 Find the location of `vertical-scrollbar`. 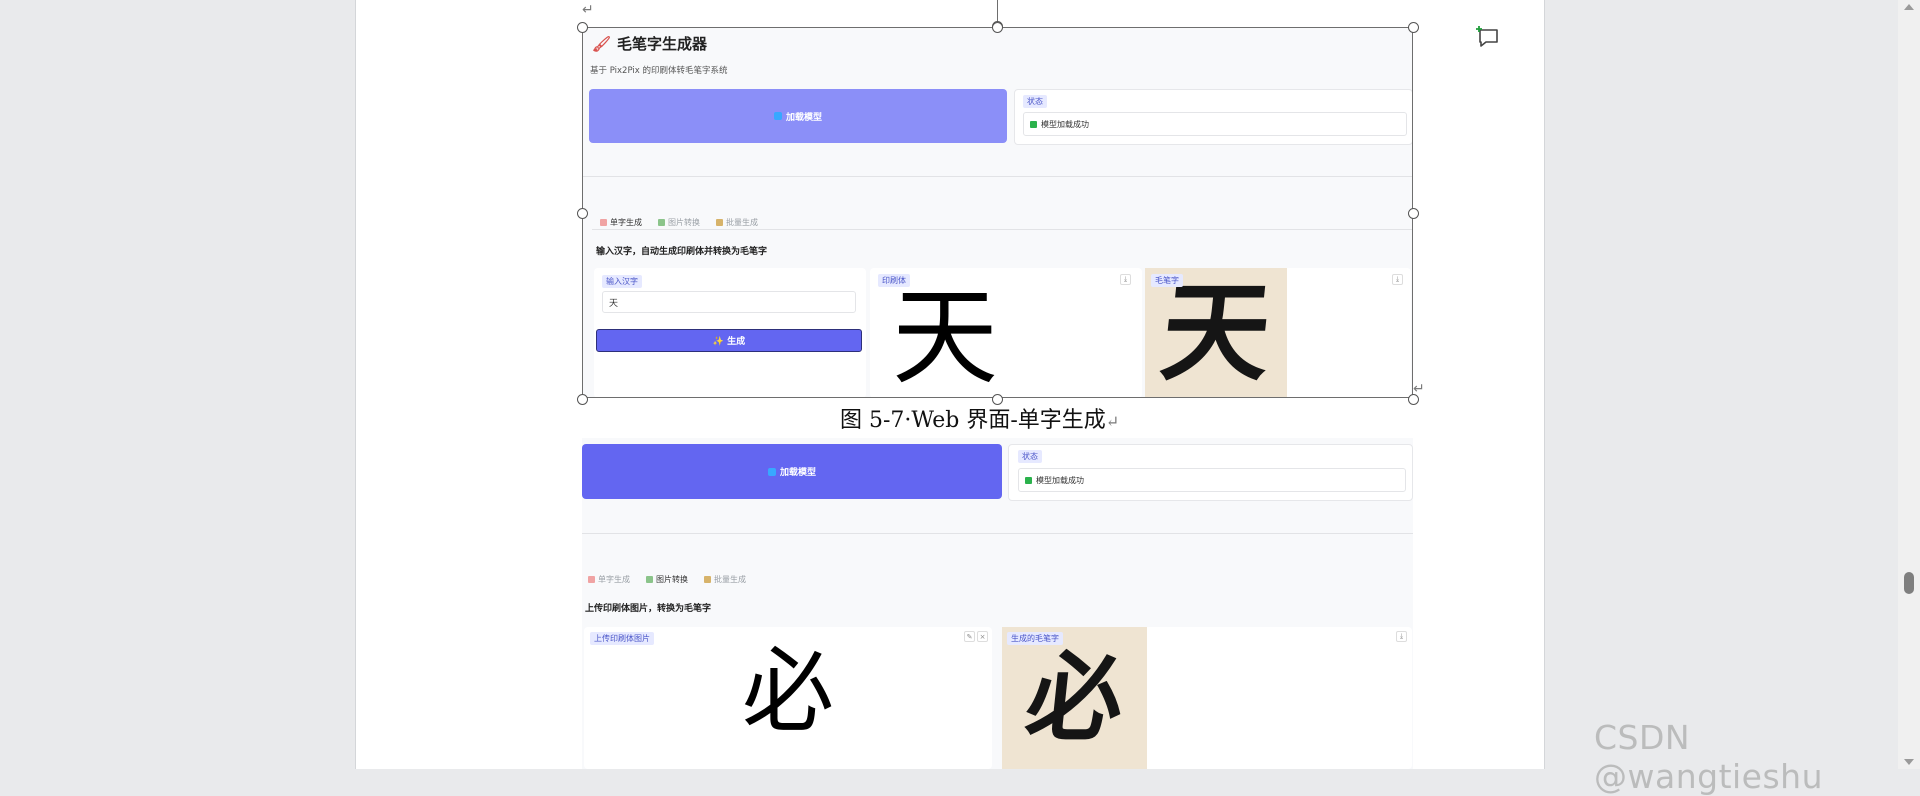

vertical-scrollbar is located at coordinates (1909, 384).